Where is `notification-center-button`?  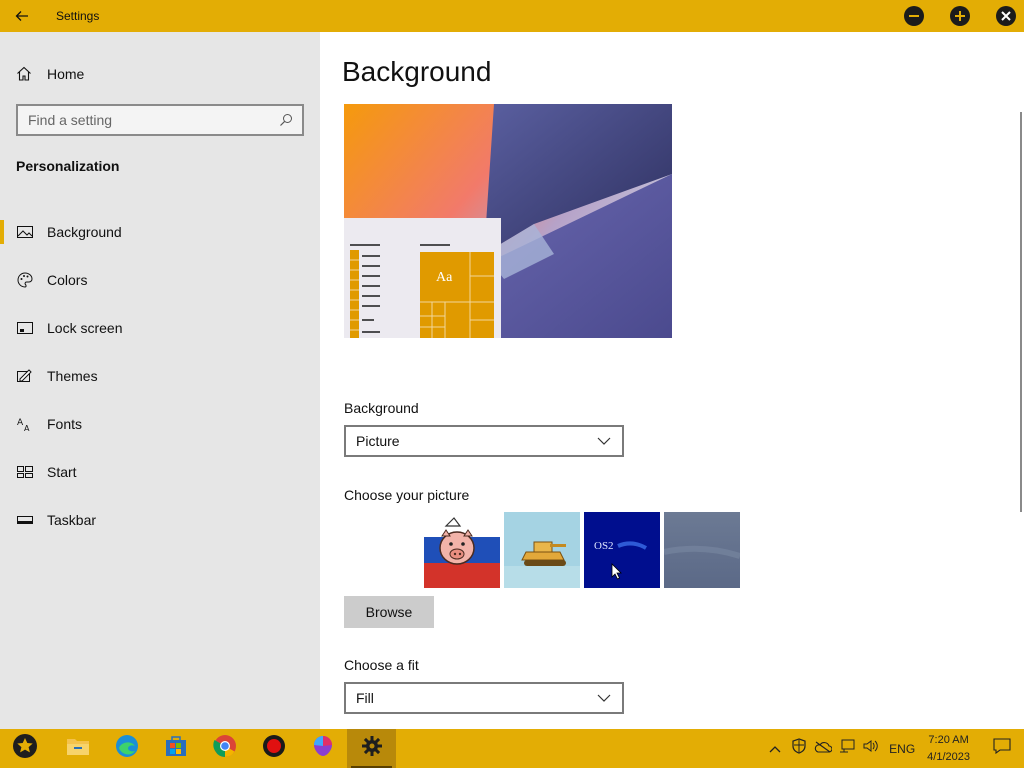
notification-center-button is located at coordinates (1002, 748).